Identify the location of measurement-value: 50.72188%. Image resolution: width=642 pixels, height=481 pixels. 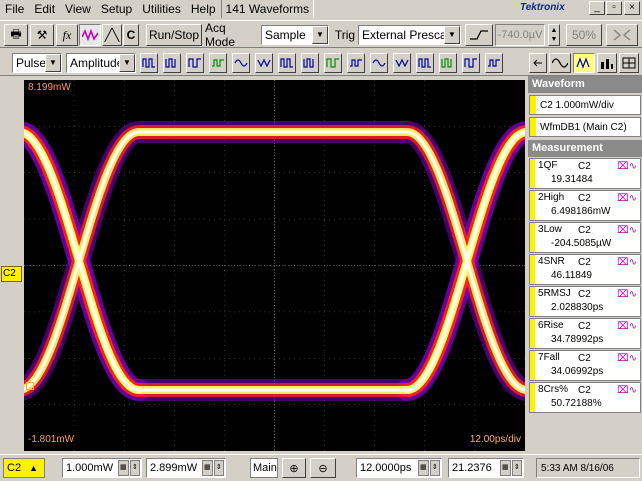
(576, 403).